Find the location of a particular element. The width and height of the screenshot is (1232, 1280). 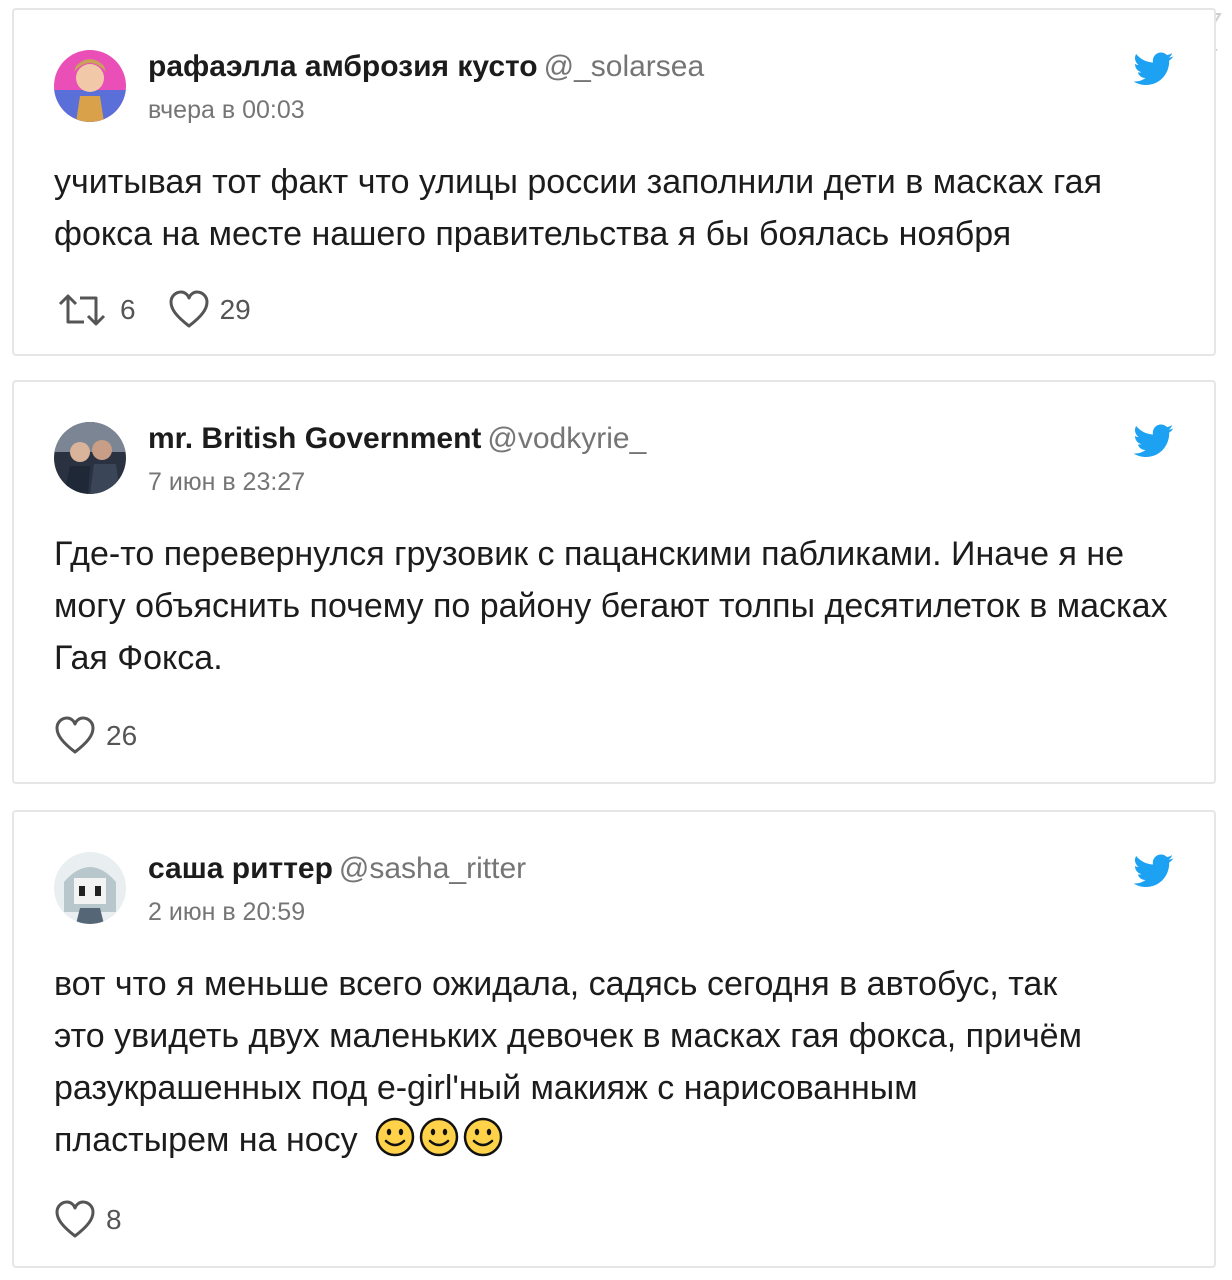

like-button: 29 is located at coordinates (209, 310).